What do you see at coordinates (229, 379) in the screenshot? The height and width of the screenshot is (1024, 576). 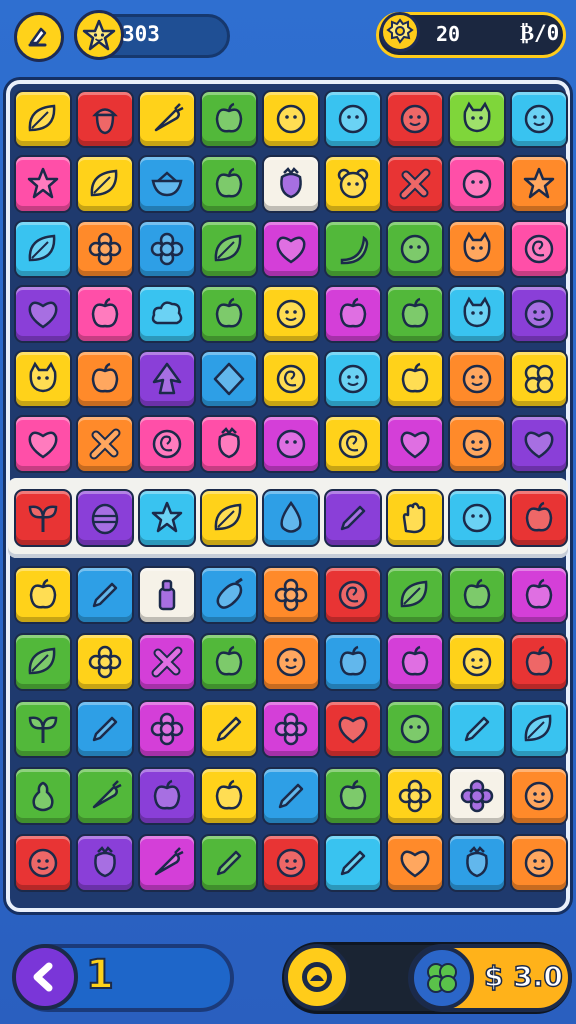 I see `board-tile-diamond` at bounding box center [229, 379].